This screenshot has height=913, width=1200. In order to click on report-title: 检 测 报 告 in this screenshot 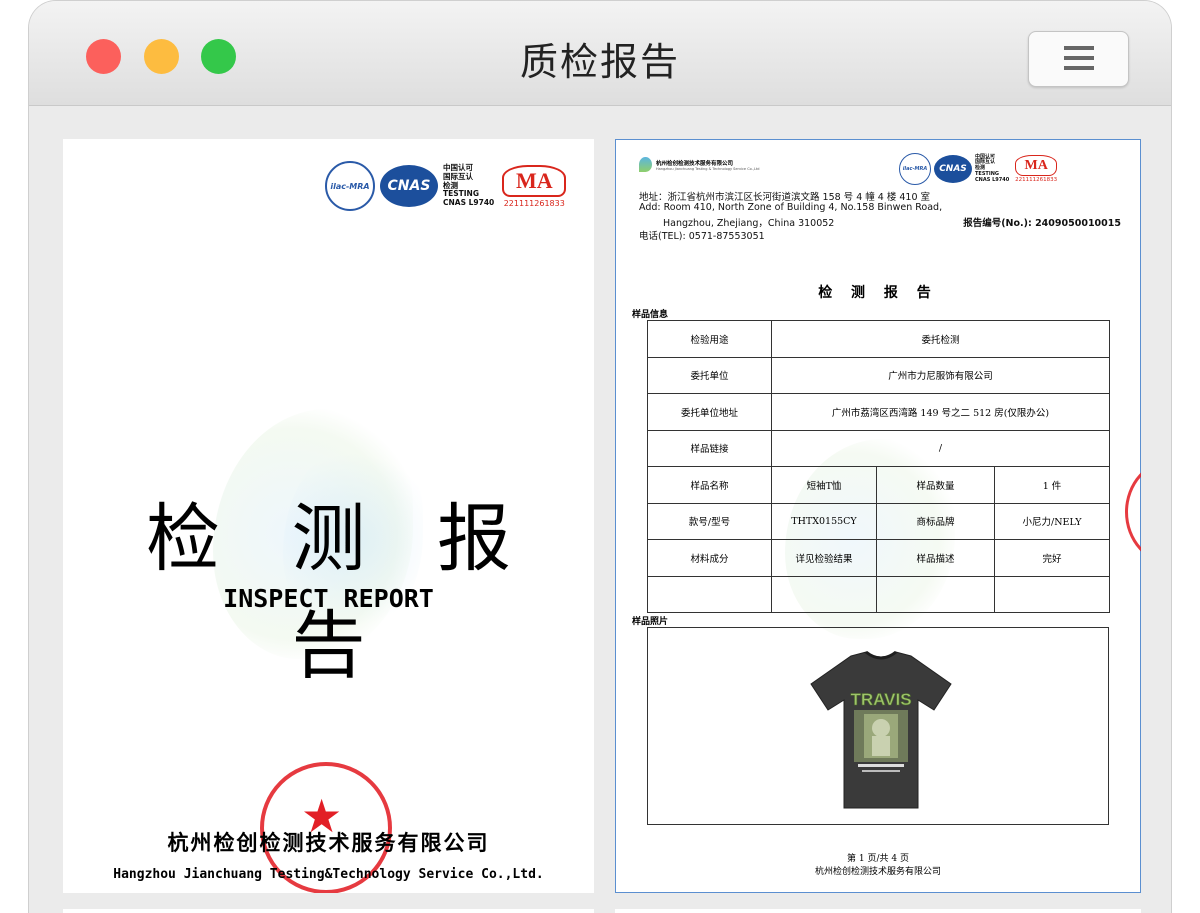, I will do `click(878, 293)`.